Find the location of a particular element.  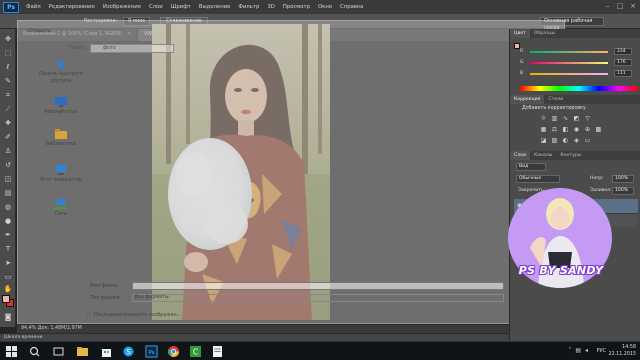

gradient-map-icon: ▭ is located at coordinates (587, 140).